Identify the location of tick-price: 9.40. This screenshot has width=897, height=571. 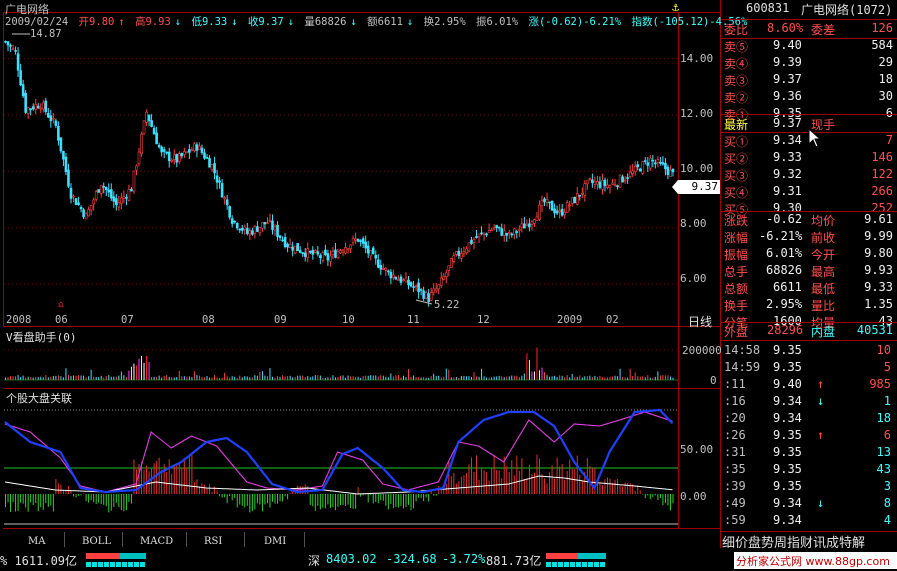
(787, 384).